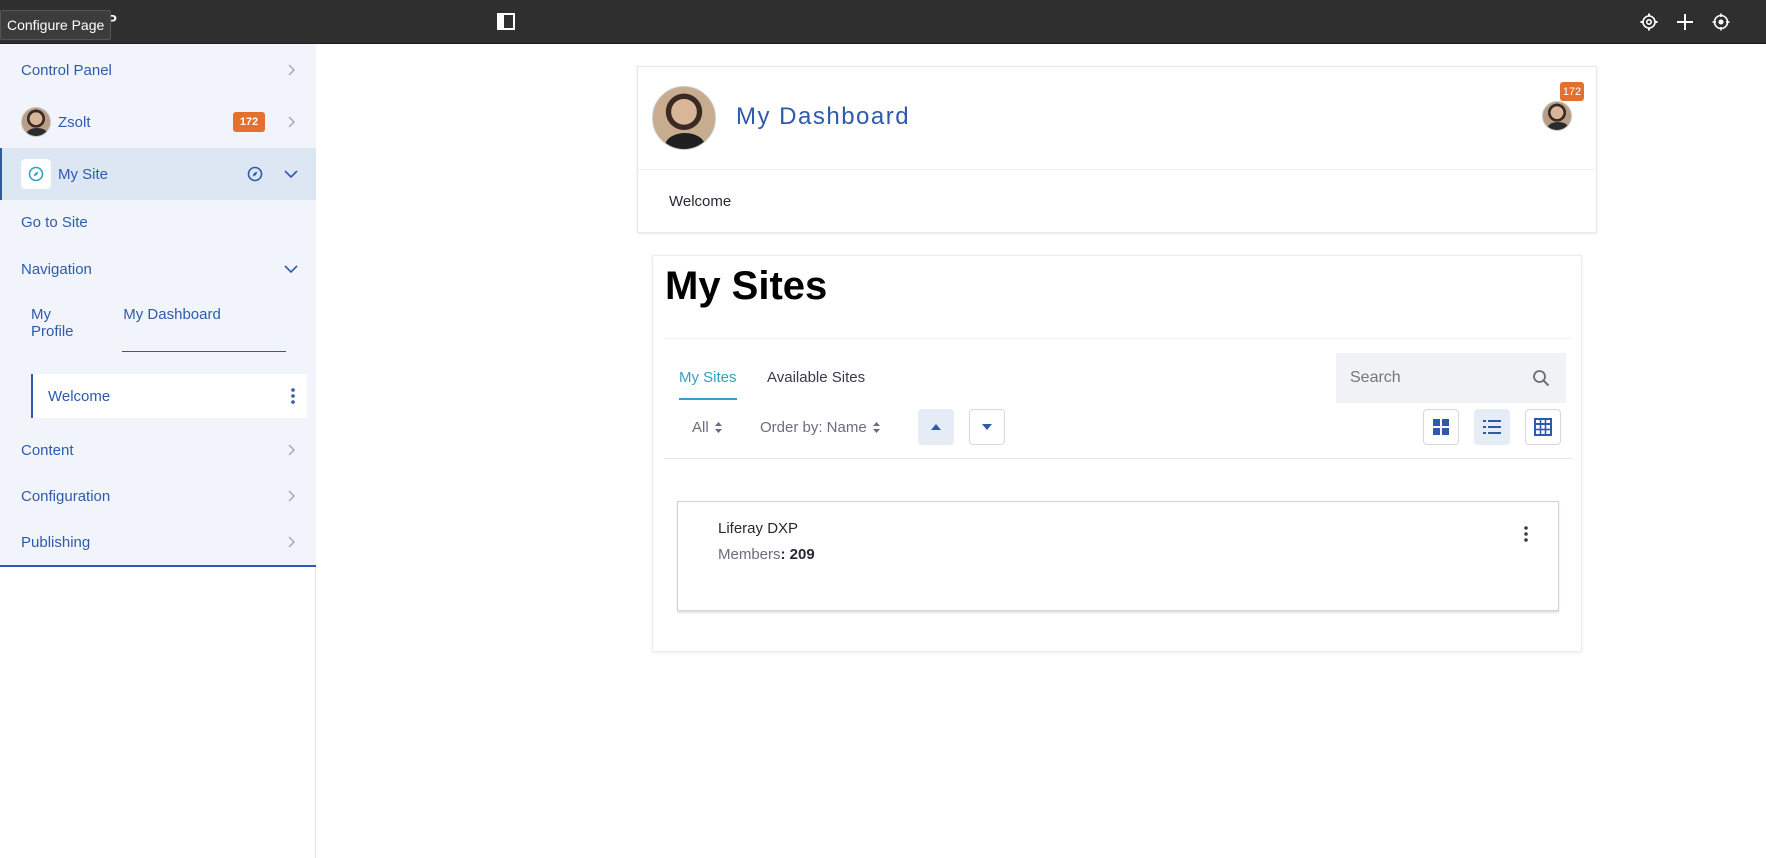  I want to click on sidebar-item-label: Content, so click(47, 450).